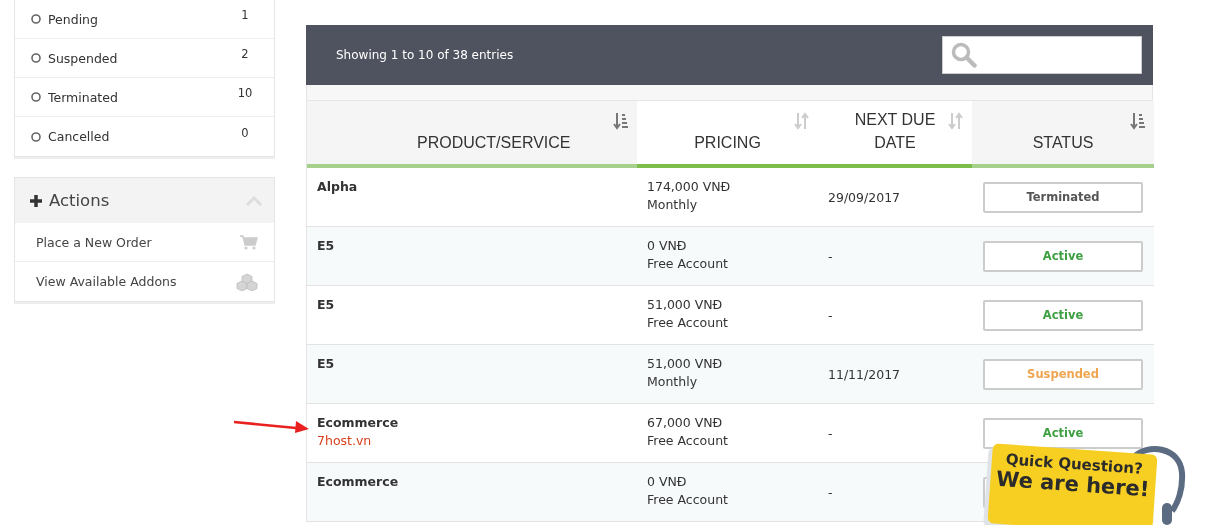 The width and height of the screenshot is (1213, 525). What do you see at coordinates (245, 15) in the screenshot?
I see `filter-count: 1` at bounding box center [245, 15].